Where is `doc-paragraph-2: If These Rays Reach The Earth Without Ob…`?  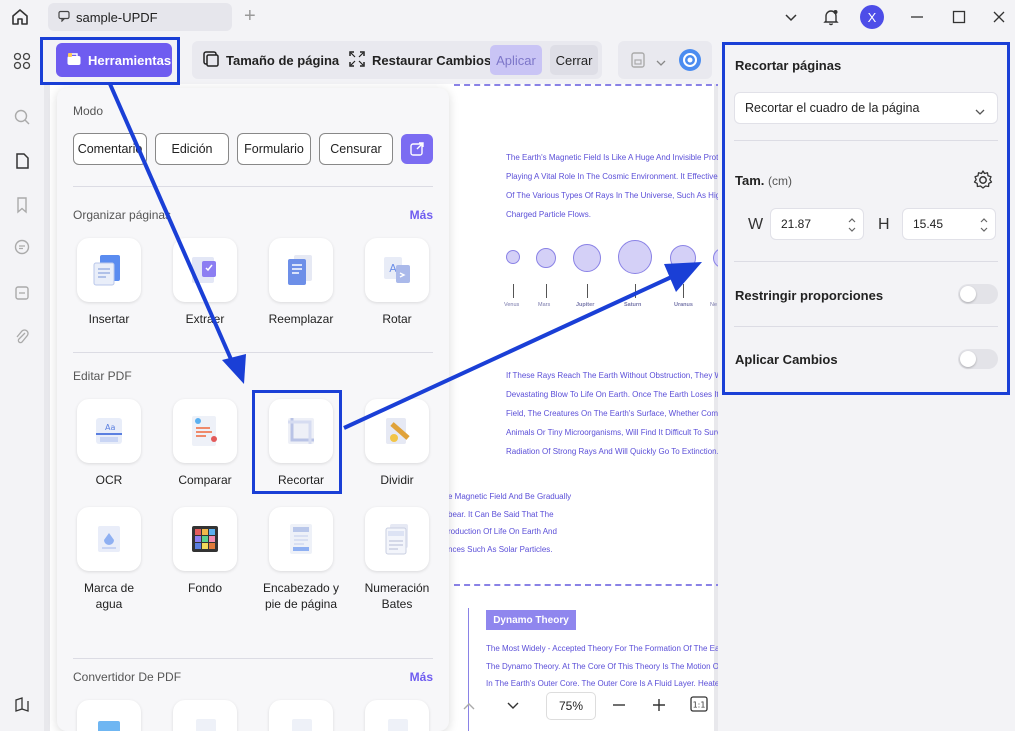
doc-paragraph-2: If These Rays Reach The Earth Without Ob… is located at coordinates (612, 413).